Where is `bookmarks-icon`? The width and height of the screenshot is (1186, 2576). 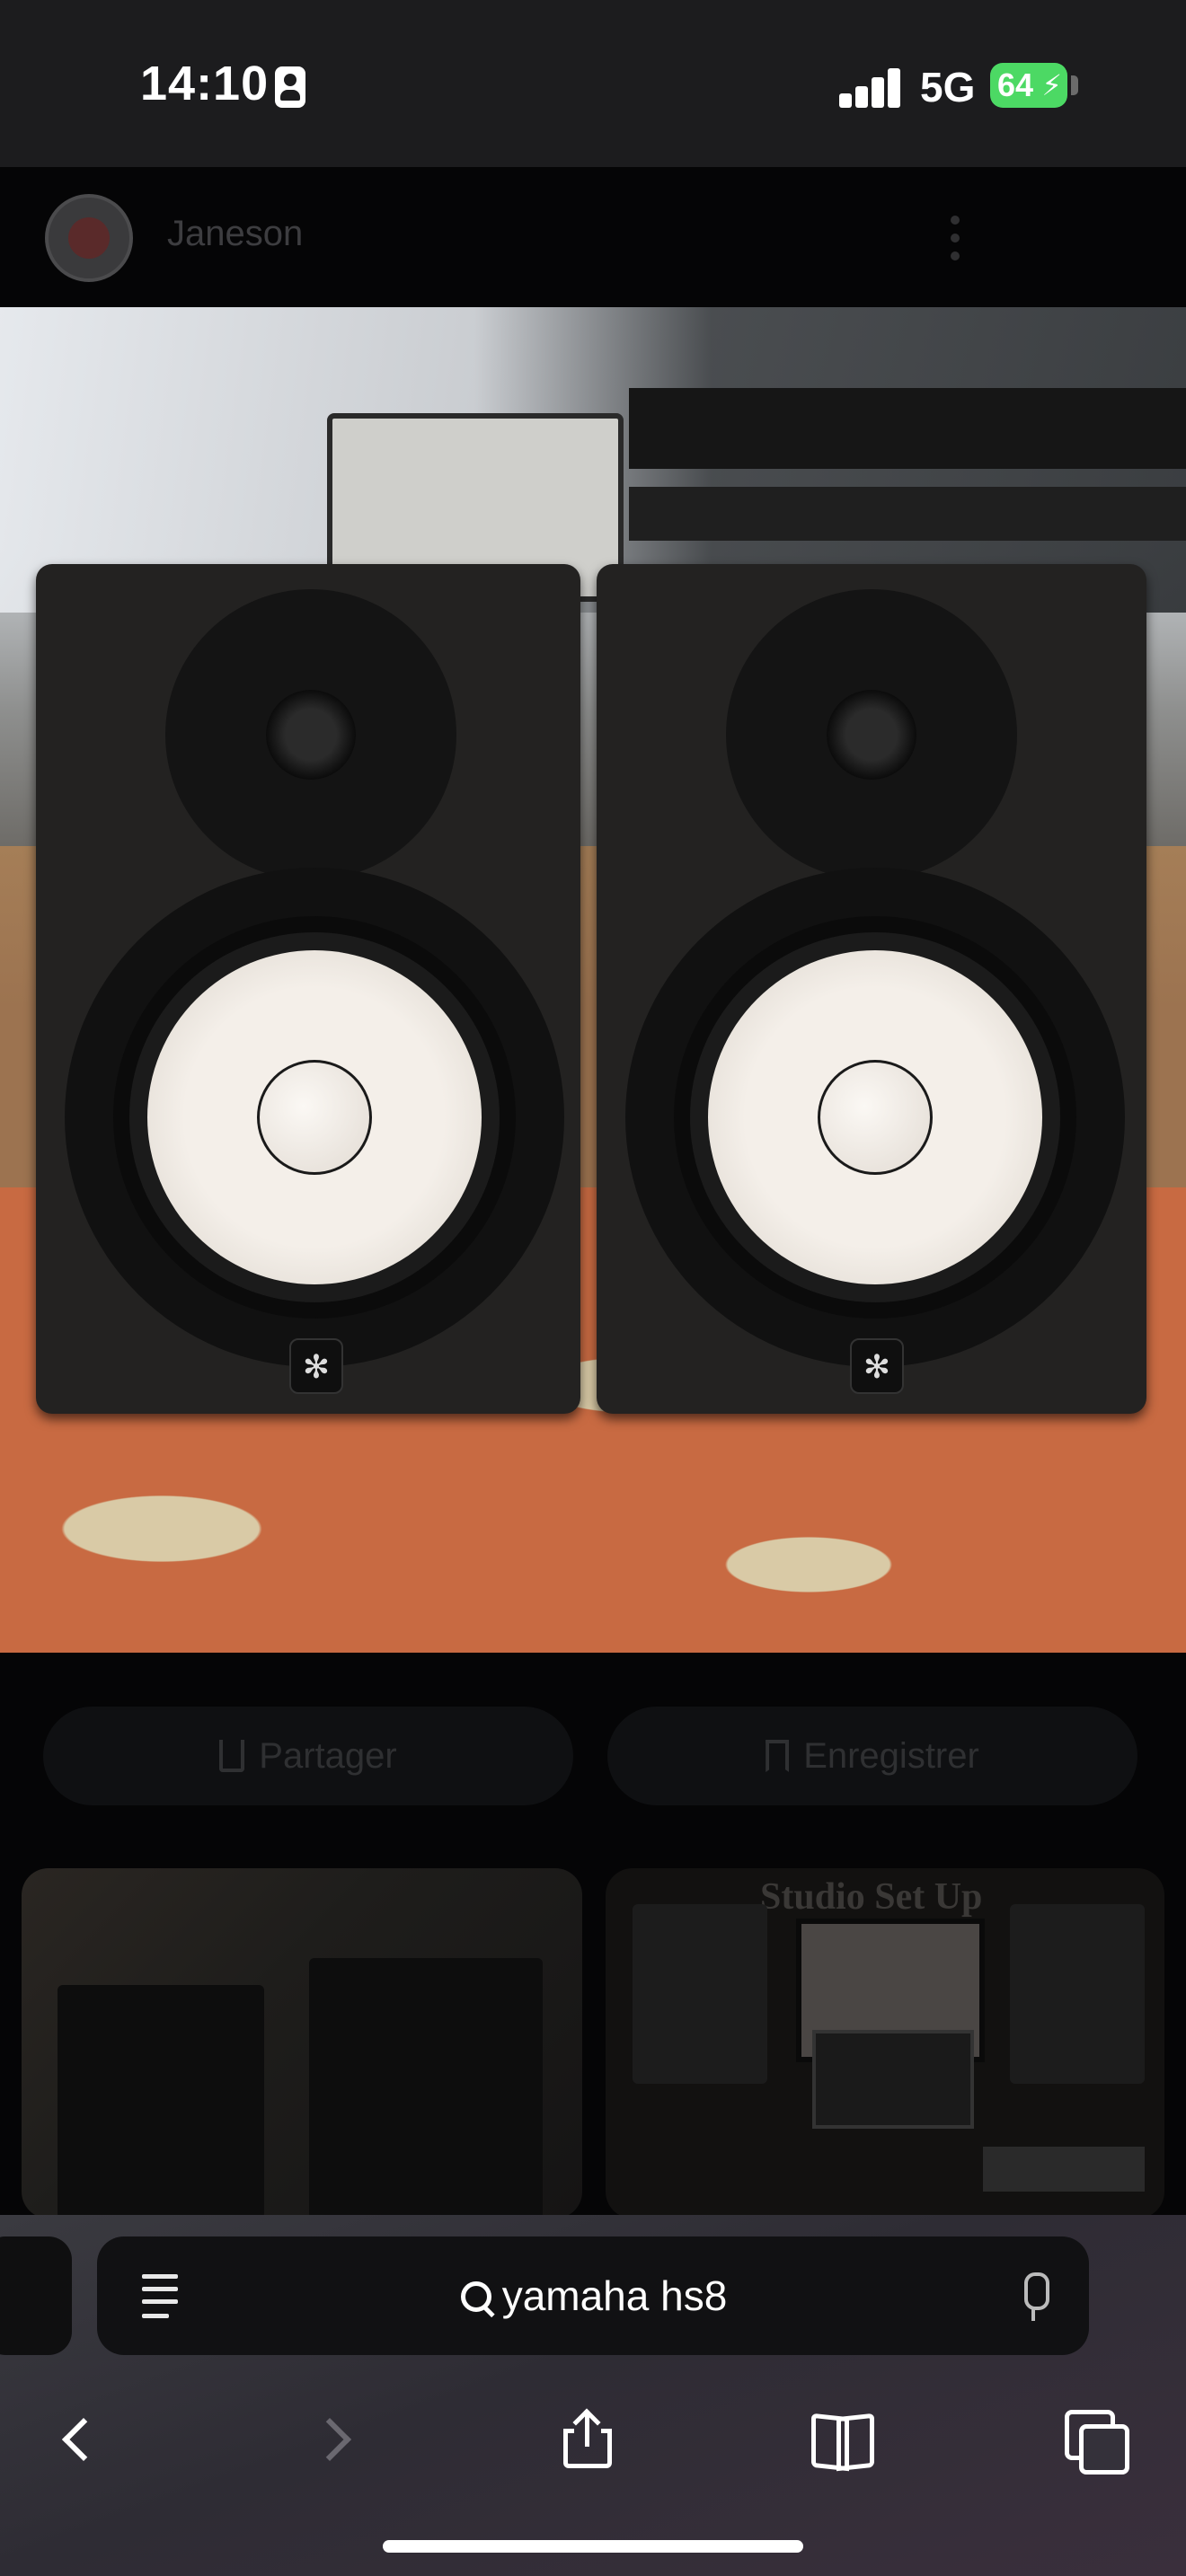 bookmarks-icon is located at coordinates (842, 2439).